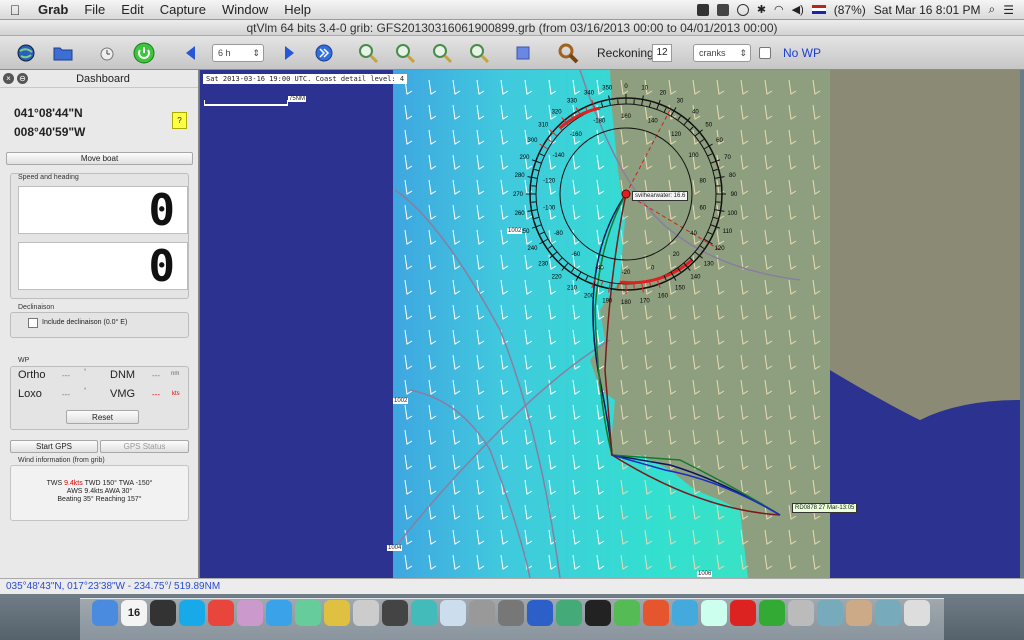 The height and width of the screenshot is (640, 1024). What do you see at coordinates (395, 548) in the screenshot?
I see `isobar-label-3: 1004` at bounding box center [395, 548].